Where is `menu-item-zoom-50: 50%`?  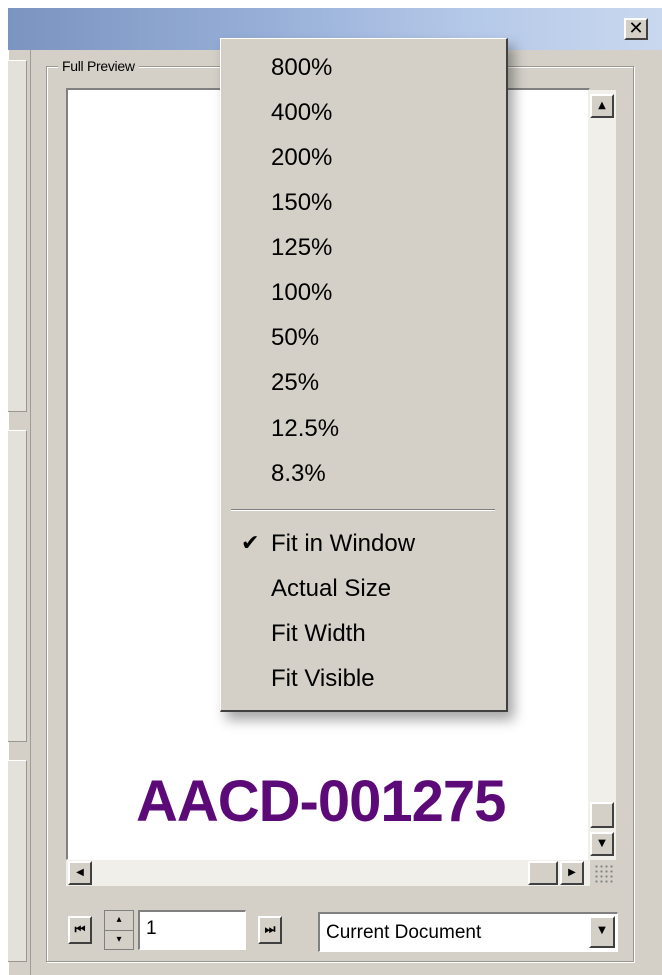
menu-item-zoom-50: 50% is located at coordinates (363, 338).